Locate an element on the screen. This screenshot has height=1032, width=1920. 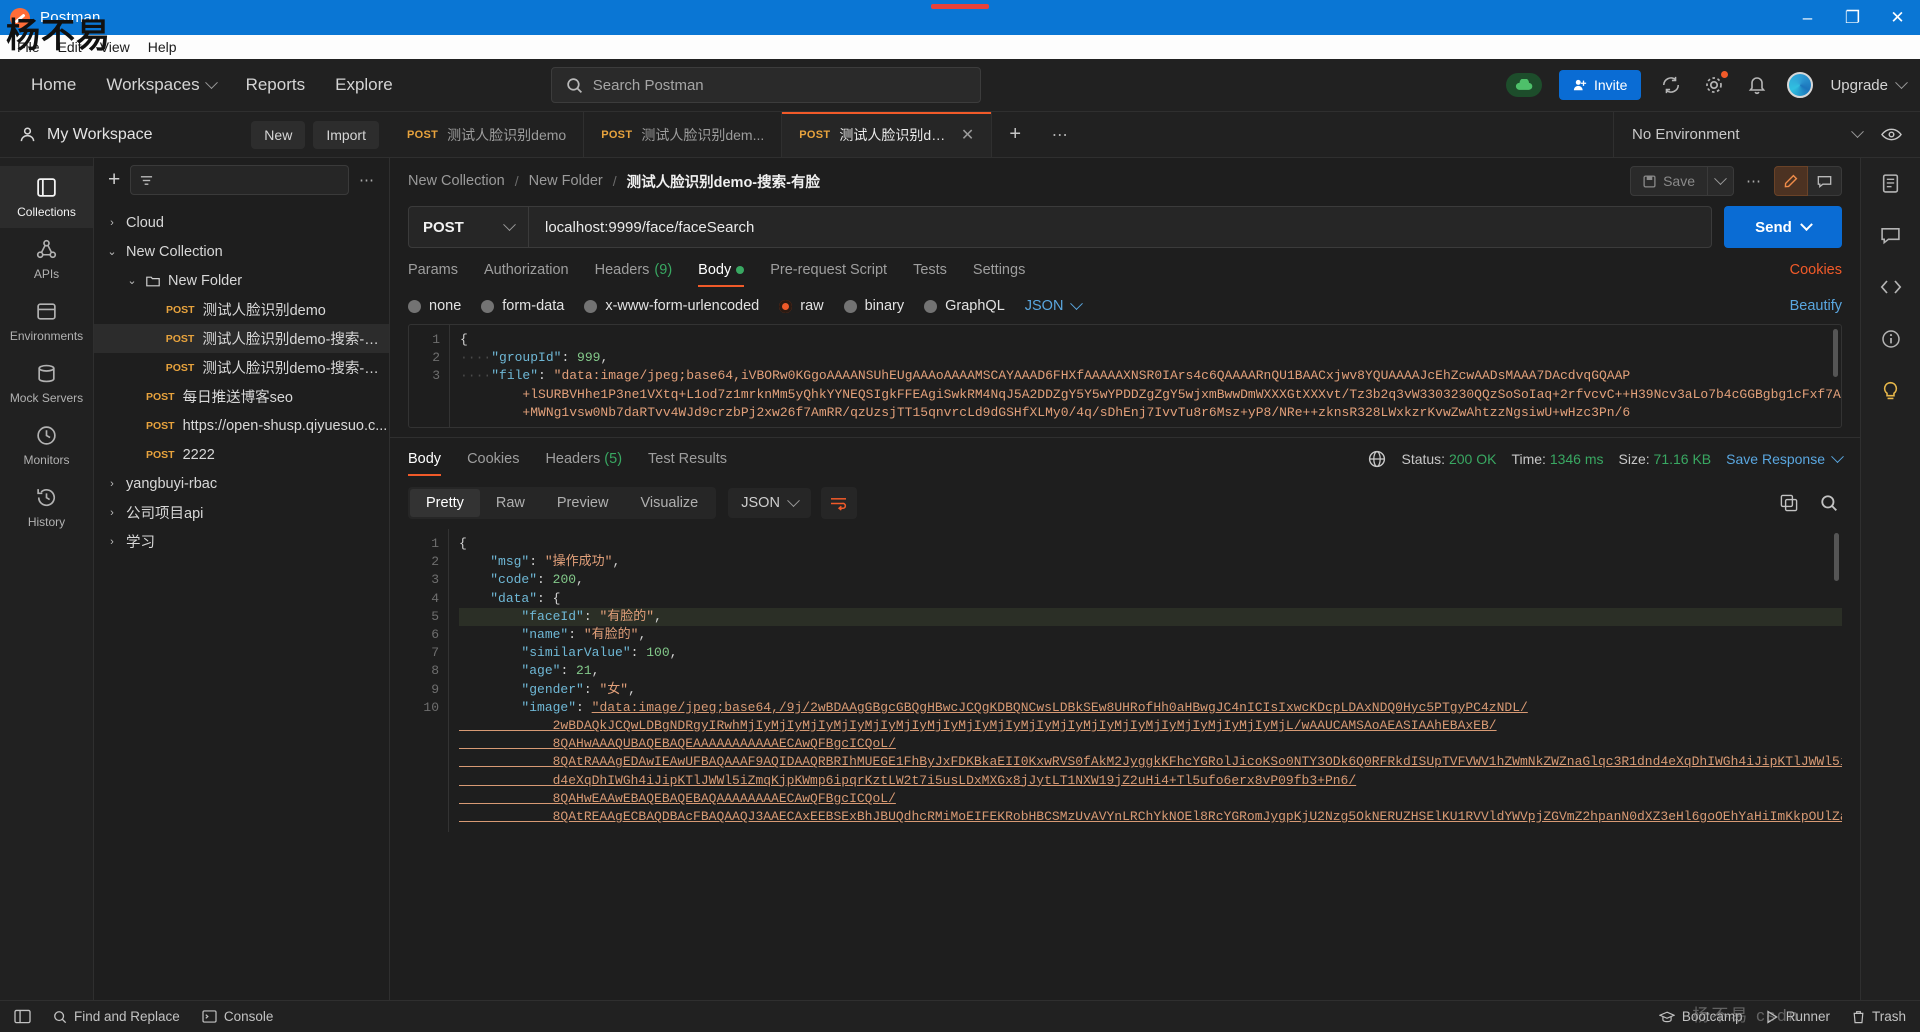
response-tab-body: Body is located at coordinates (425, 463).